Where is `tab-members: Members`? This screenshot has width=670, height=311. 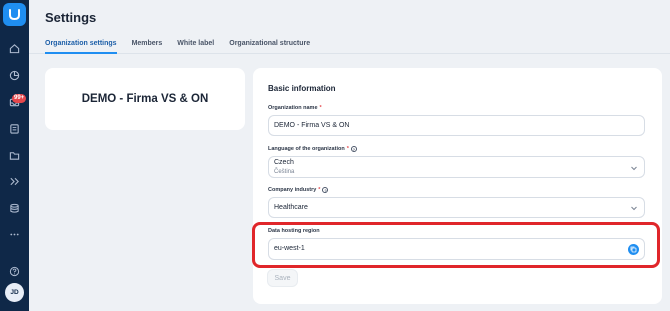
tab-members: Members is located at coordinates (147, 47).